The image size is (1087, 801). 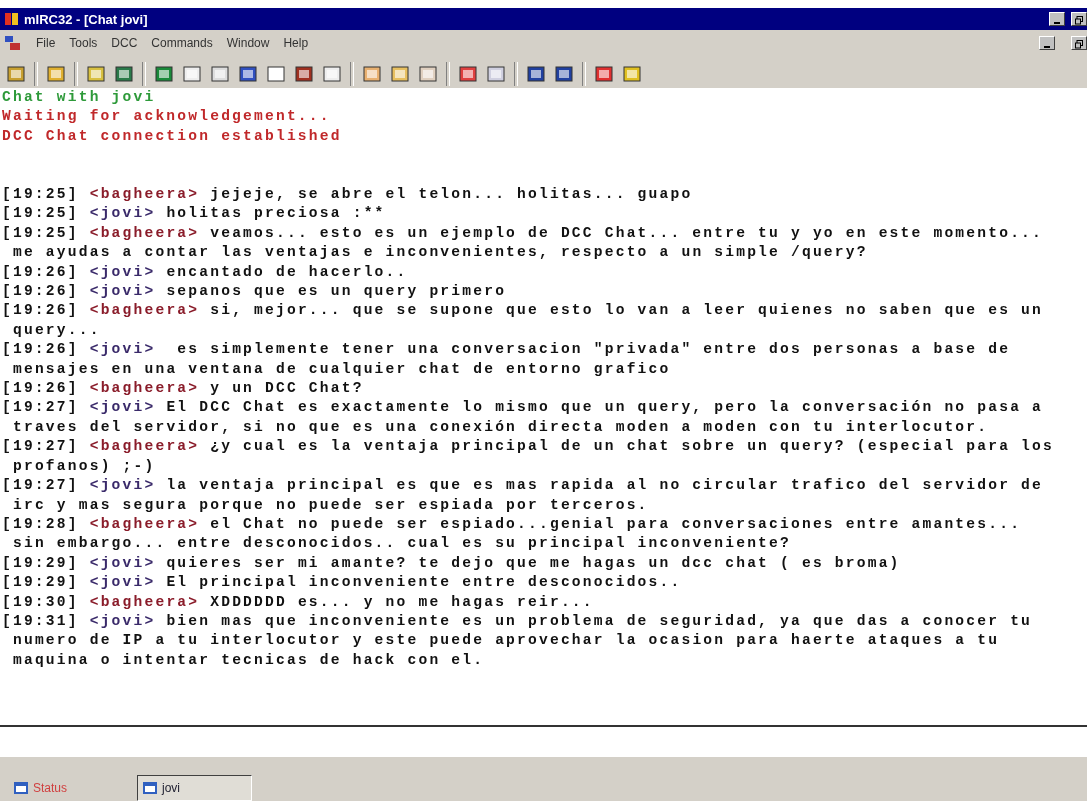 What do you see at coordinates (205, 272) in the screenshot?
I see `chat-message: [19:26] <jovi> encantado de hacerlo..` at bounding box center [205, 272].